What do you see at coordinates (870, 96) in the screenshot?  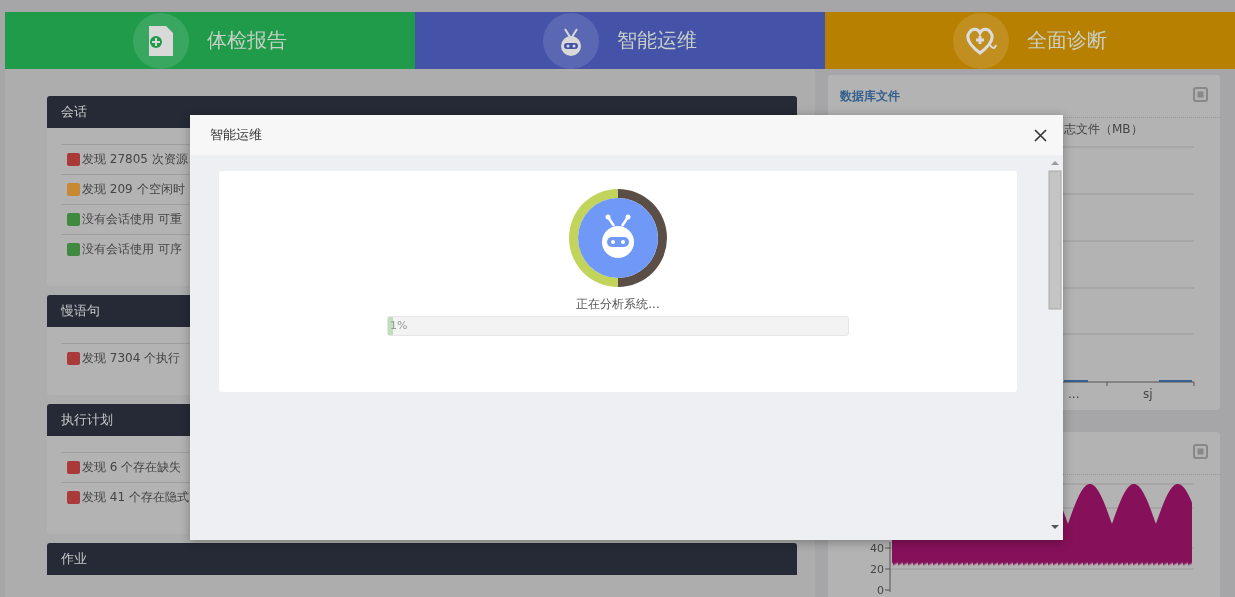 I see `panel-title: 数据库文件` at bounding box center [870, 96].